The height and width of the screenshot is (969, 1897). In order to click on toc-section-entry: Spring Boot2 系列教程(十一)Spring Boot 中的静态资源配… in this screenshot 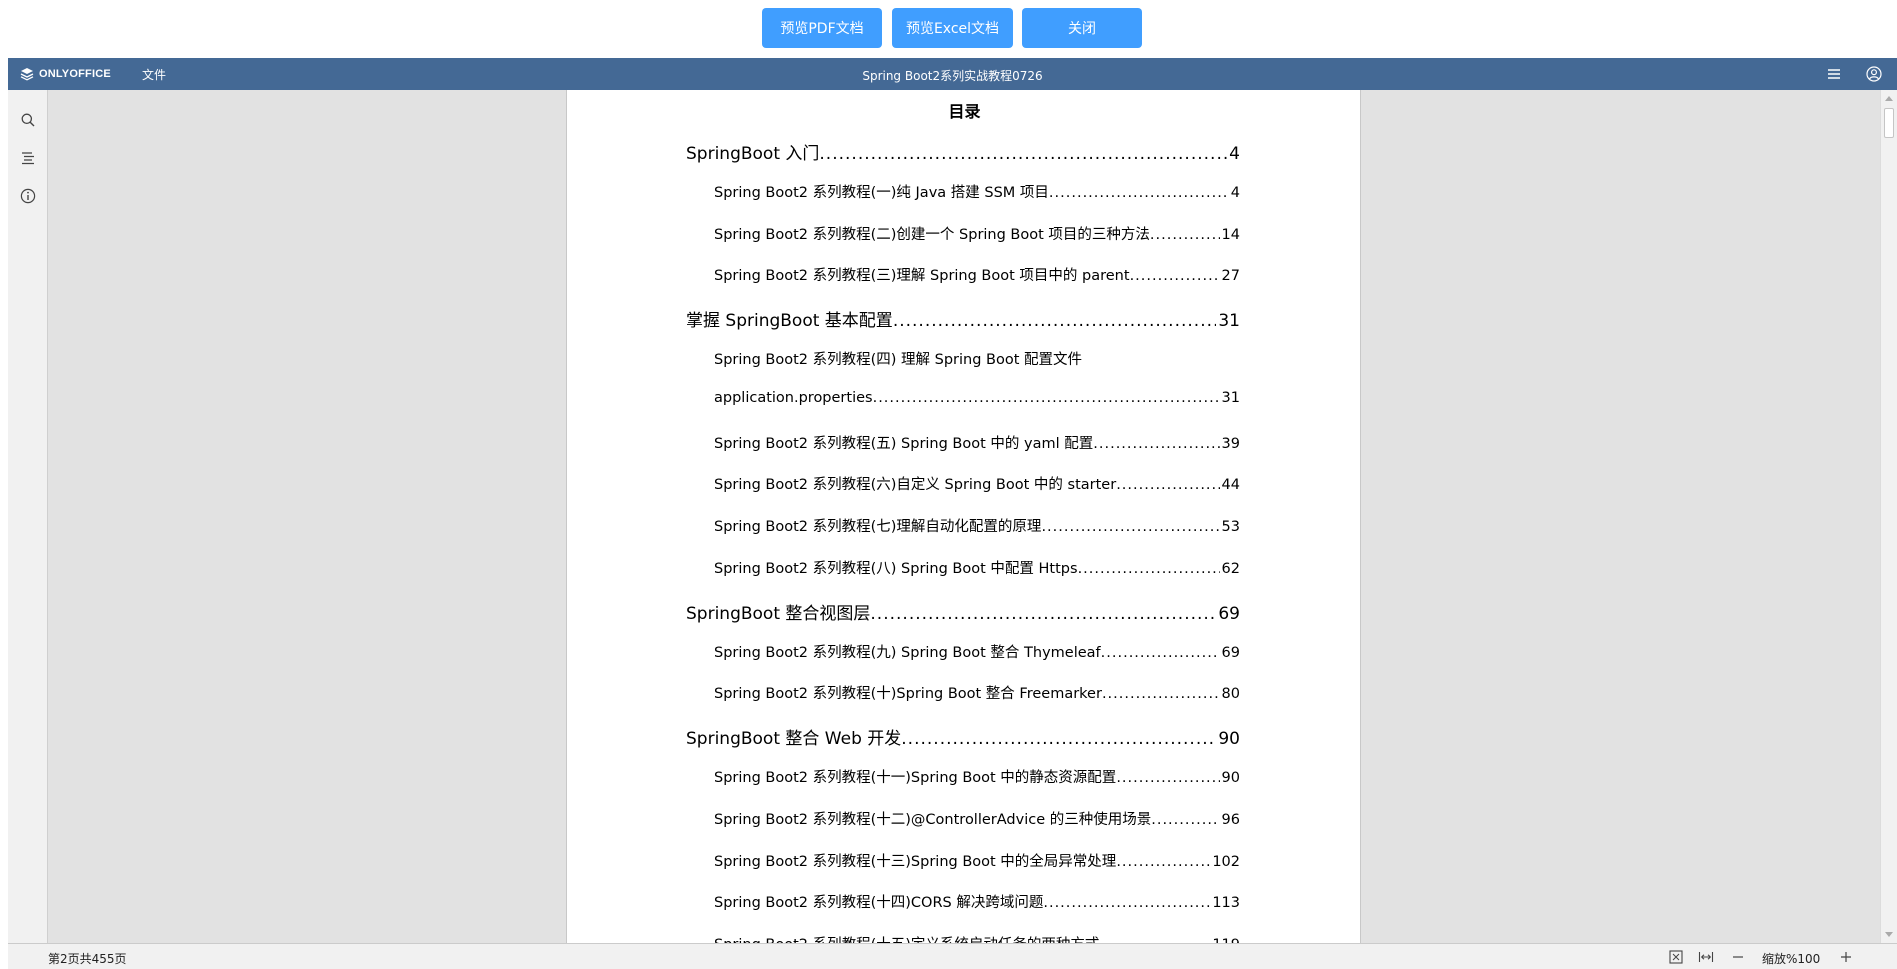, I will do `click(977, 776)`.